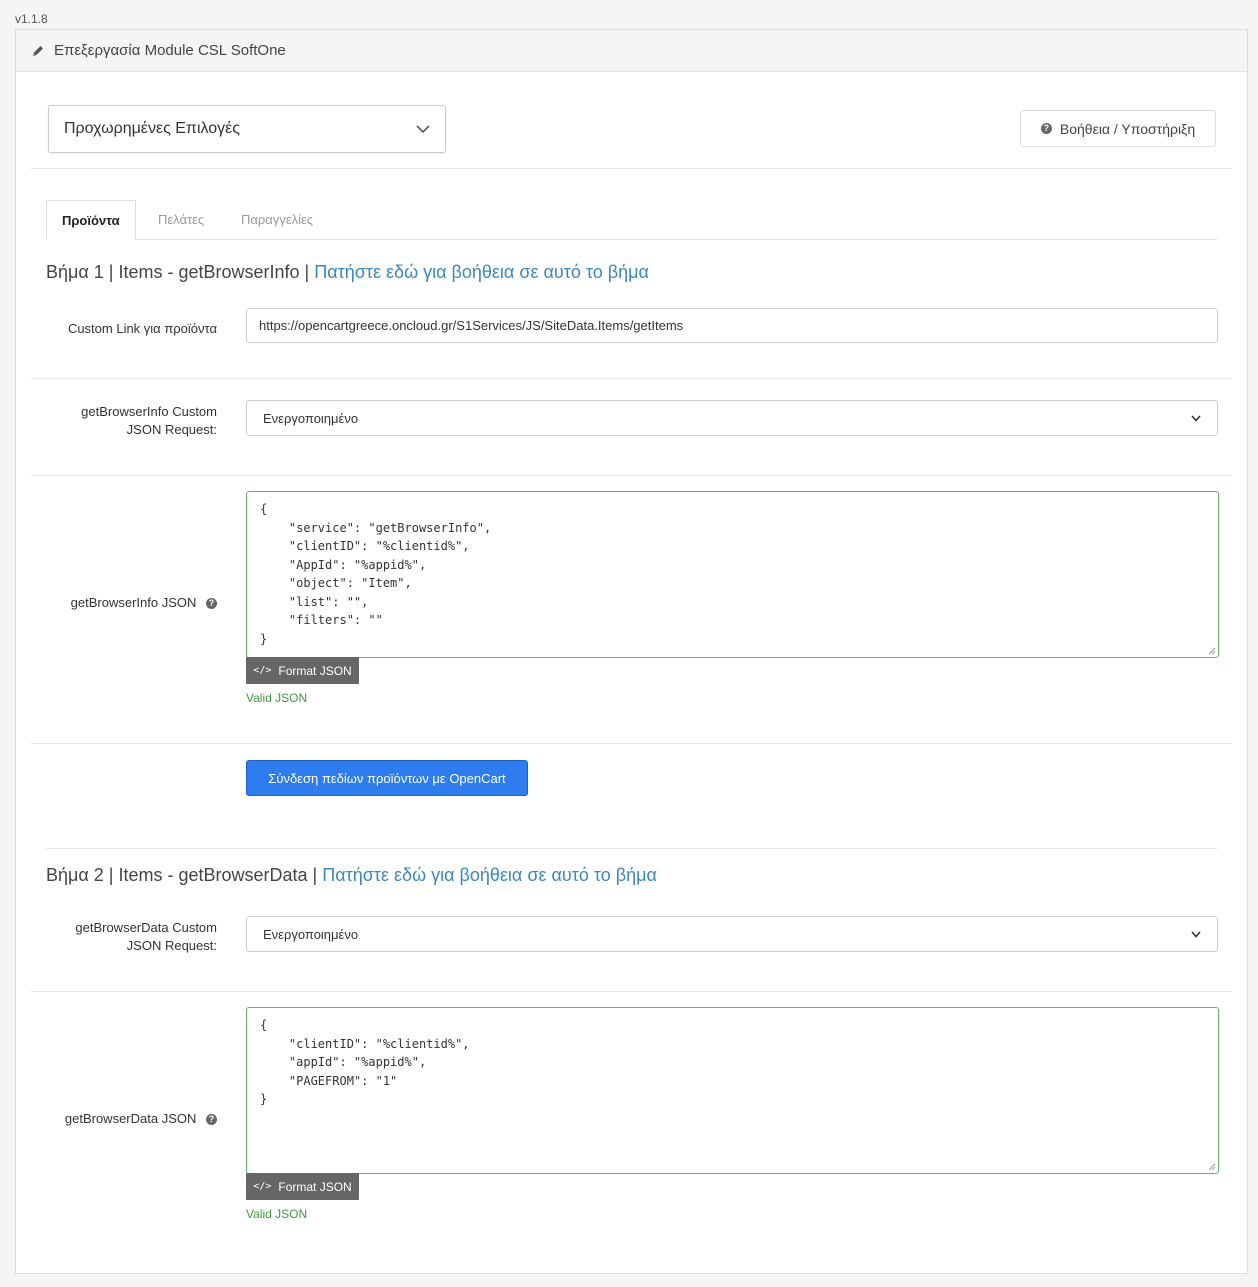 The image size is (1258, 1287). I want to click on tab-customers: Πελάτες, so click(181, 219).